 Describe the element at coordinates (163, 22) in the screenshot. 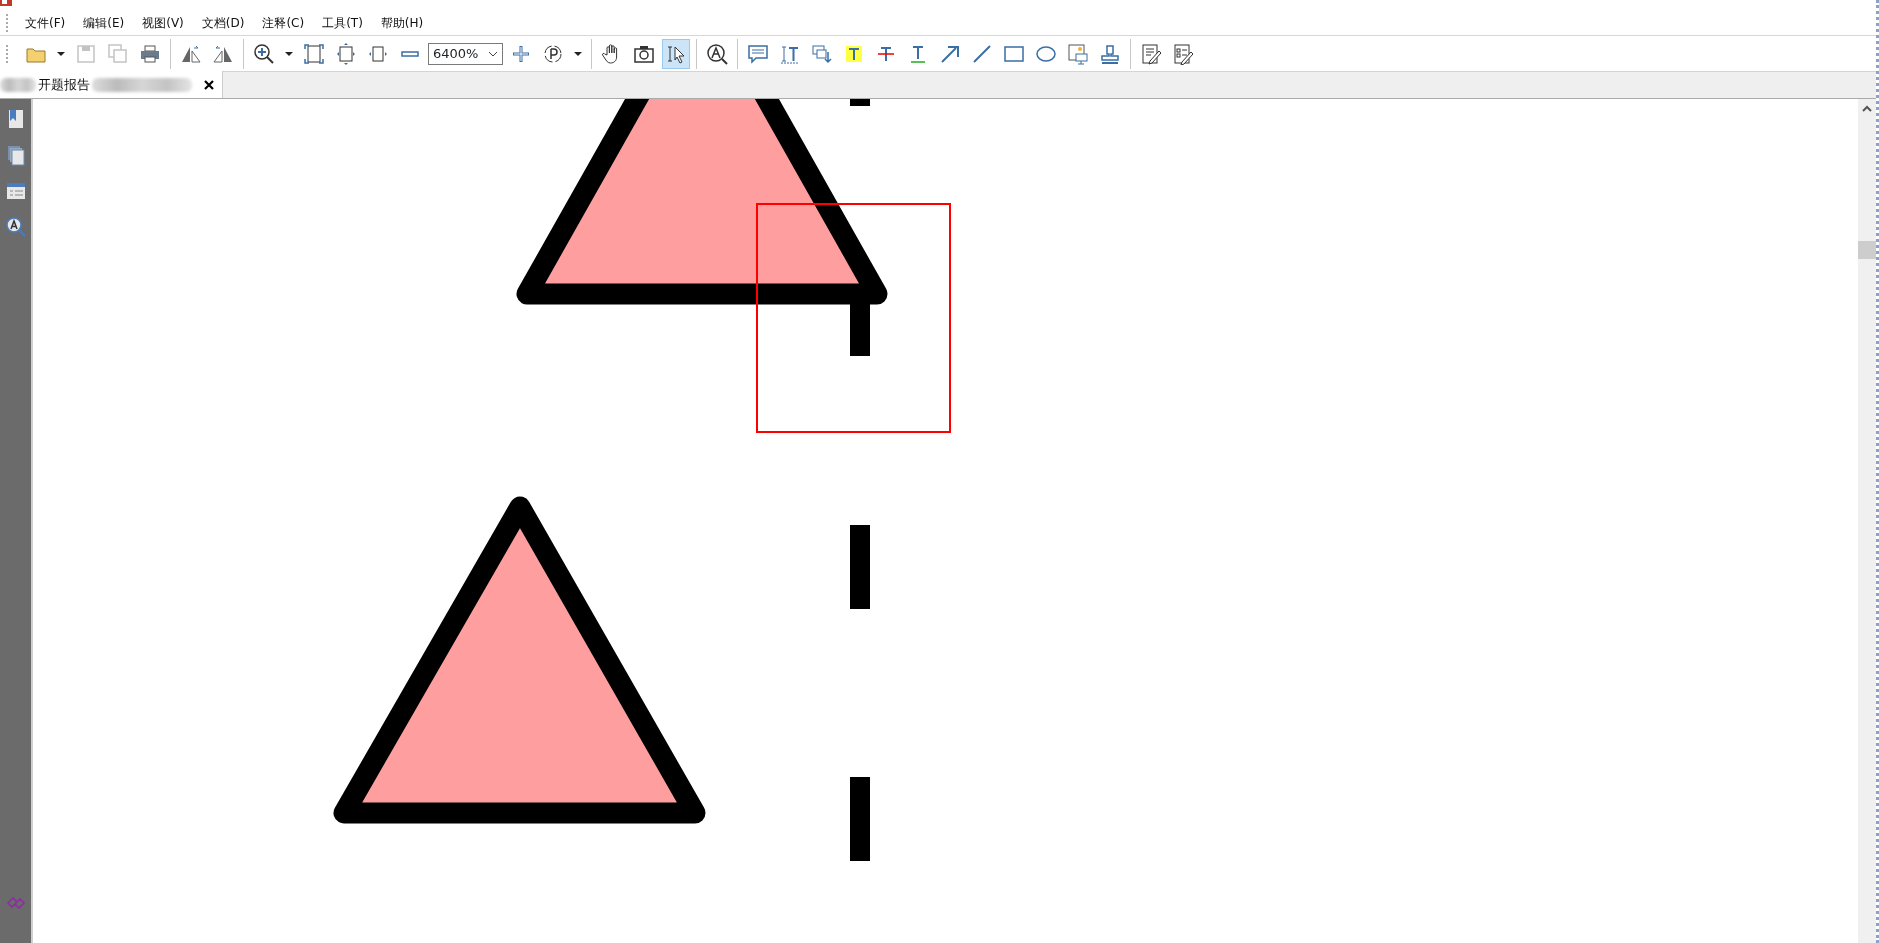

I see `menu-item: 视图(V)` at that location.